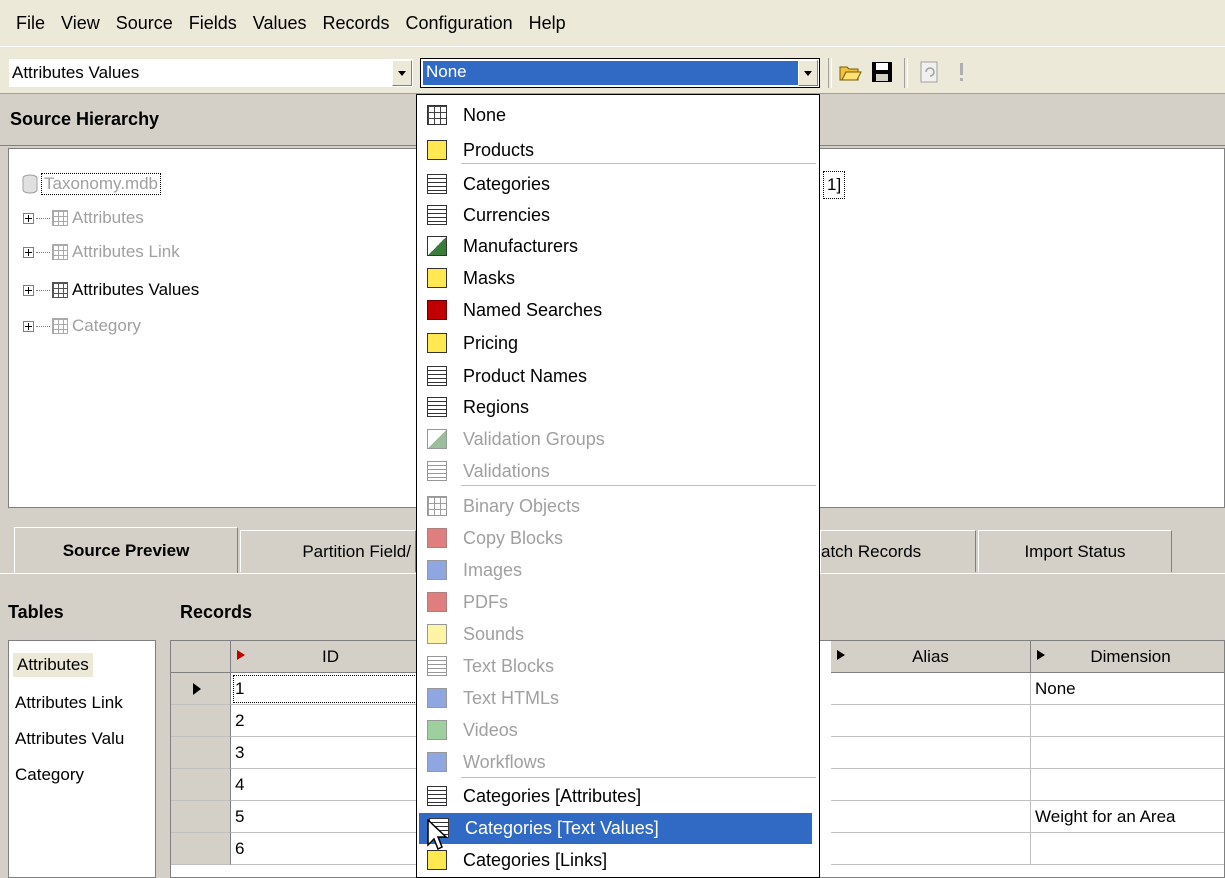  I want to click on current-row-icon, so click(197, 689).